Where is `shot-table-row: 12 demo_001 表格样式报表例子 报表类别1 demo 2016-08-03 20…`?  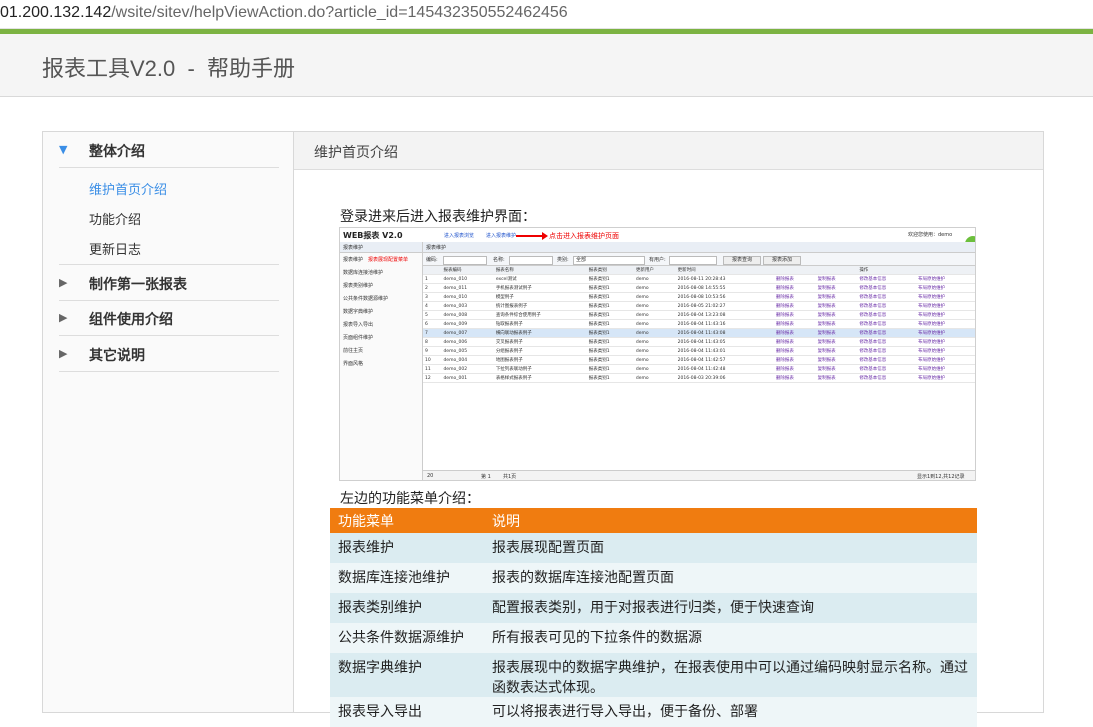 shot-table-row: 12 demo_001 表格样式报表例子 报表类别1 demo 2016-08-03 20… is located at coordinates (699, 378).